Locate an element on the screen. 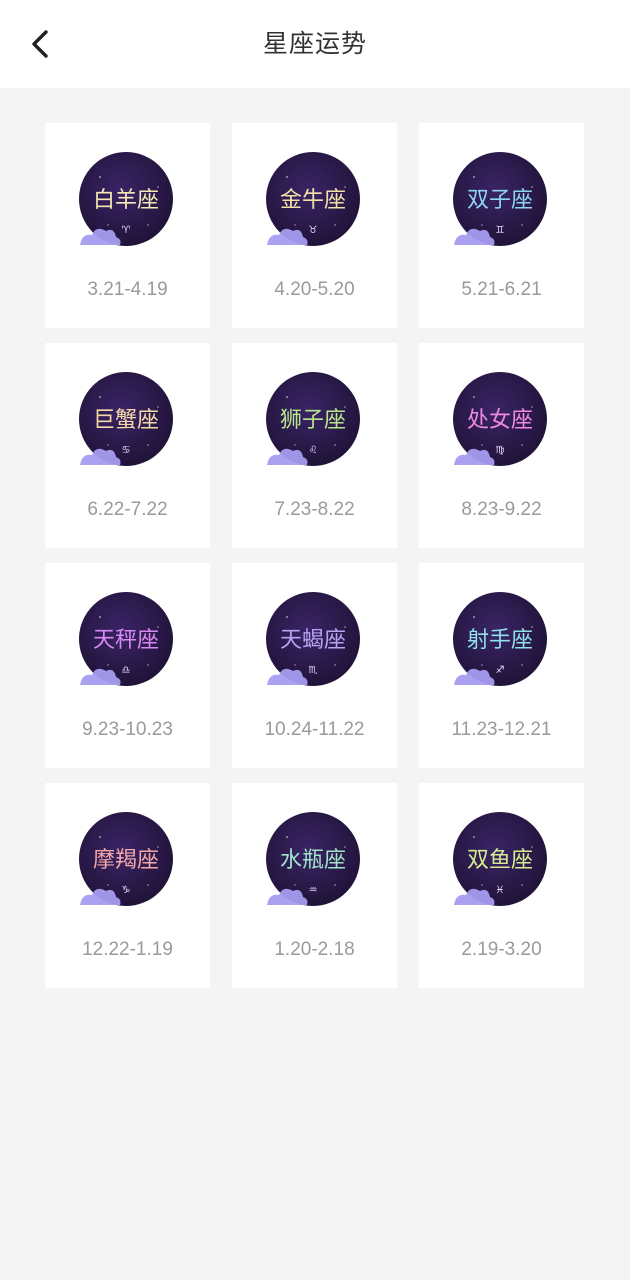  zodiac-emblem-icon: 摩羯座 ♑ is located at coordinates (128, 857).